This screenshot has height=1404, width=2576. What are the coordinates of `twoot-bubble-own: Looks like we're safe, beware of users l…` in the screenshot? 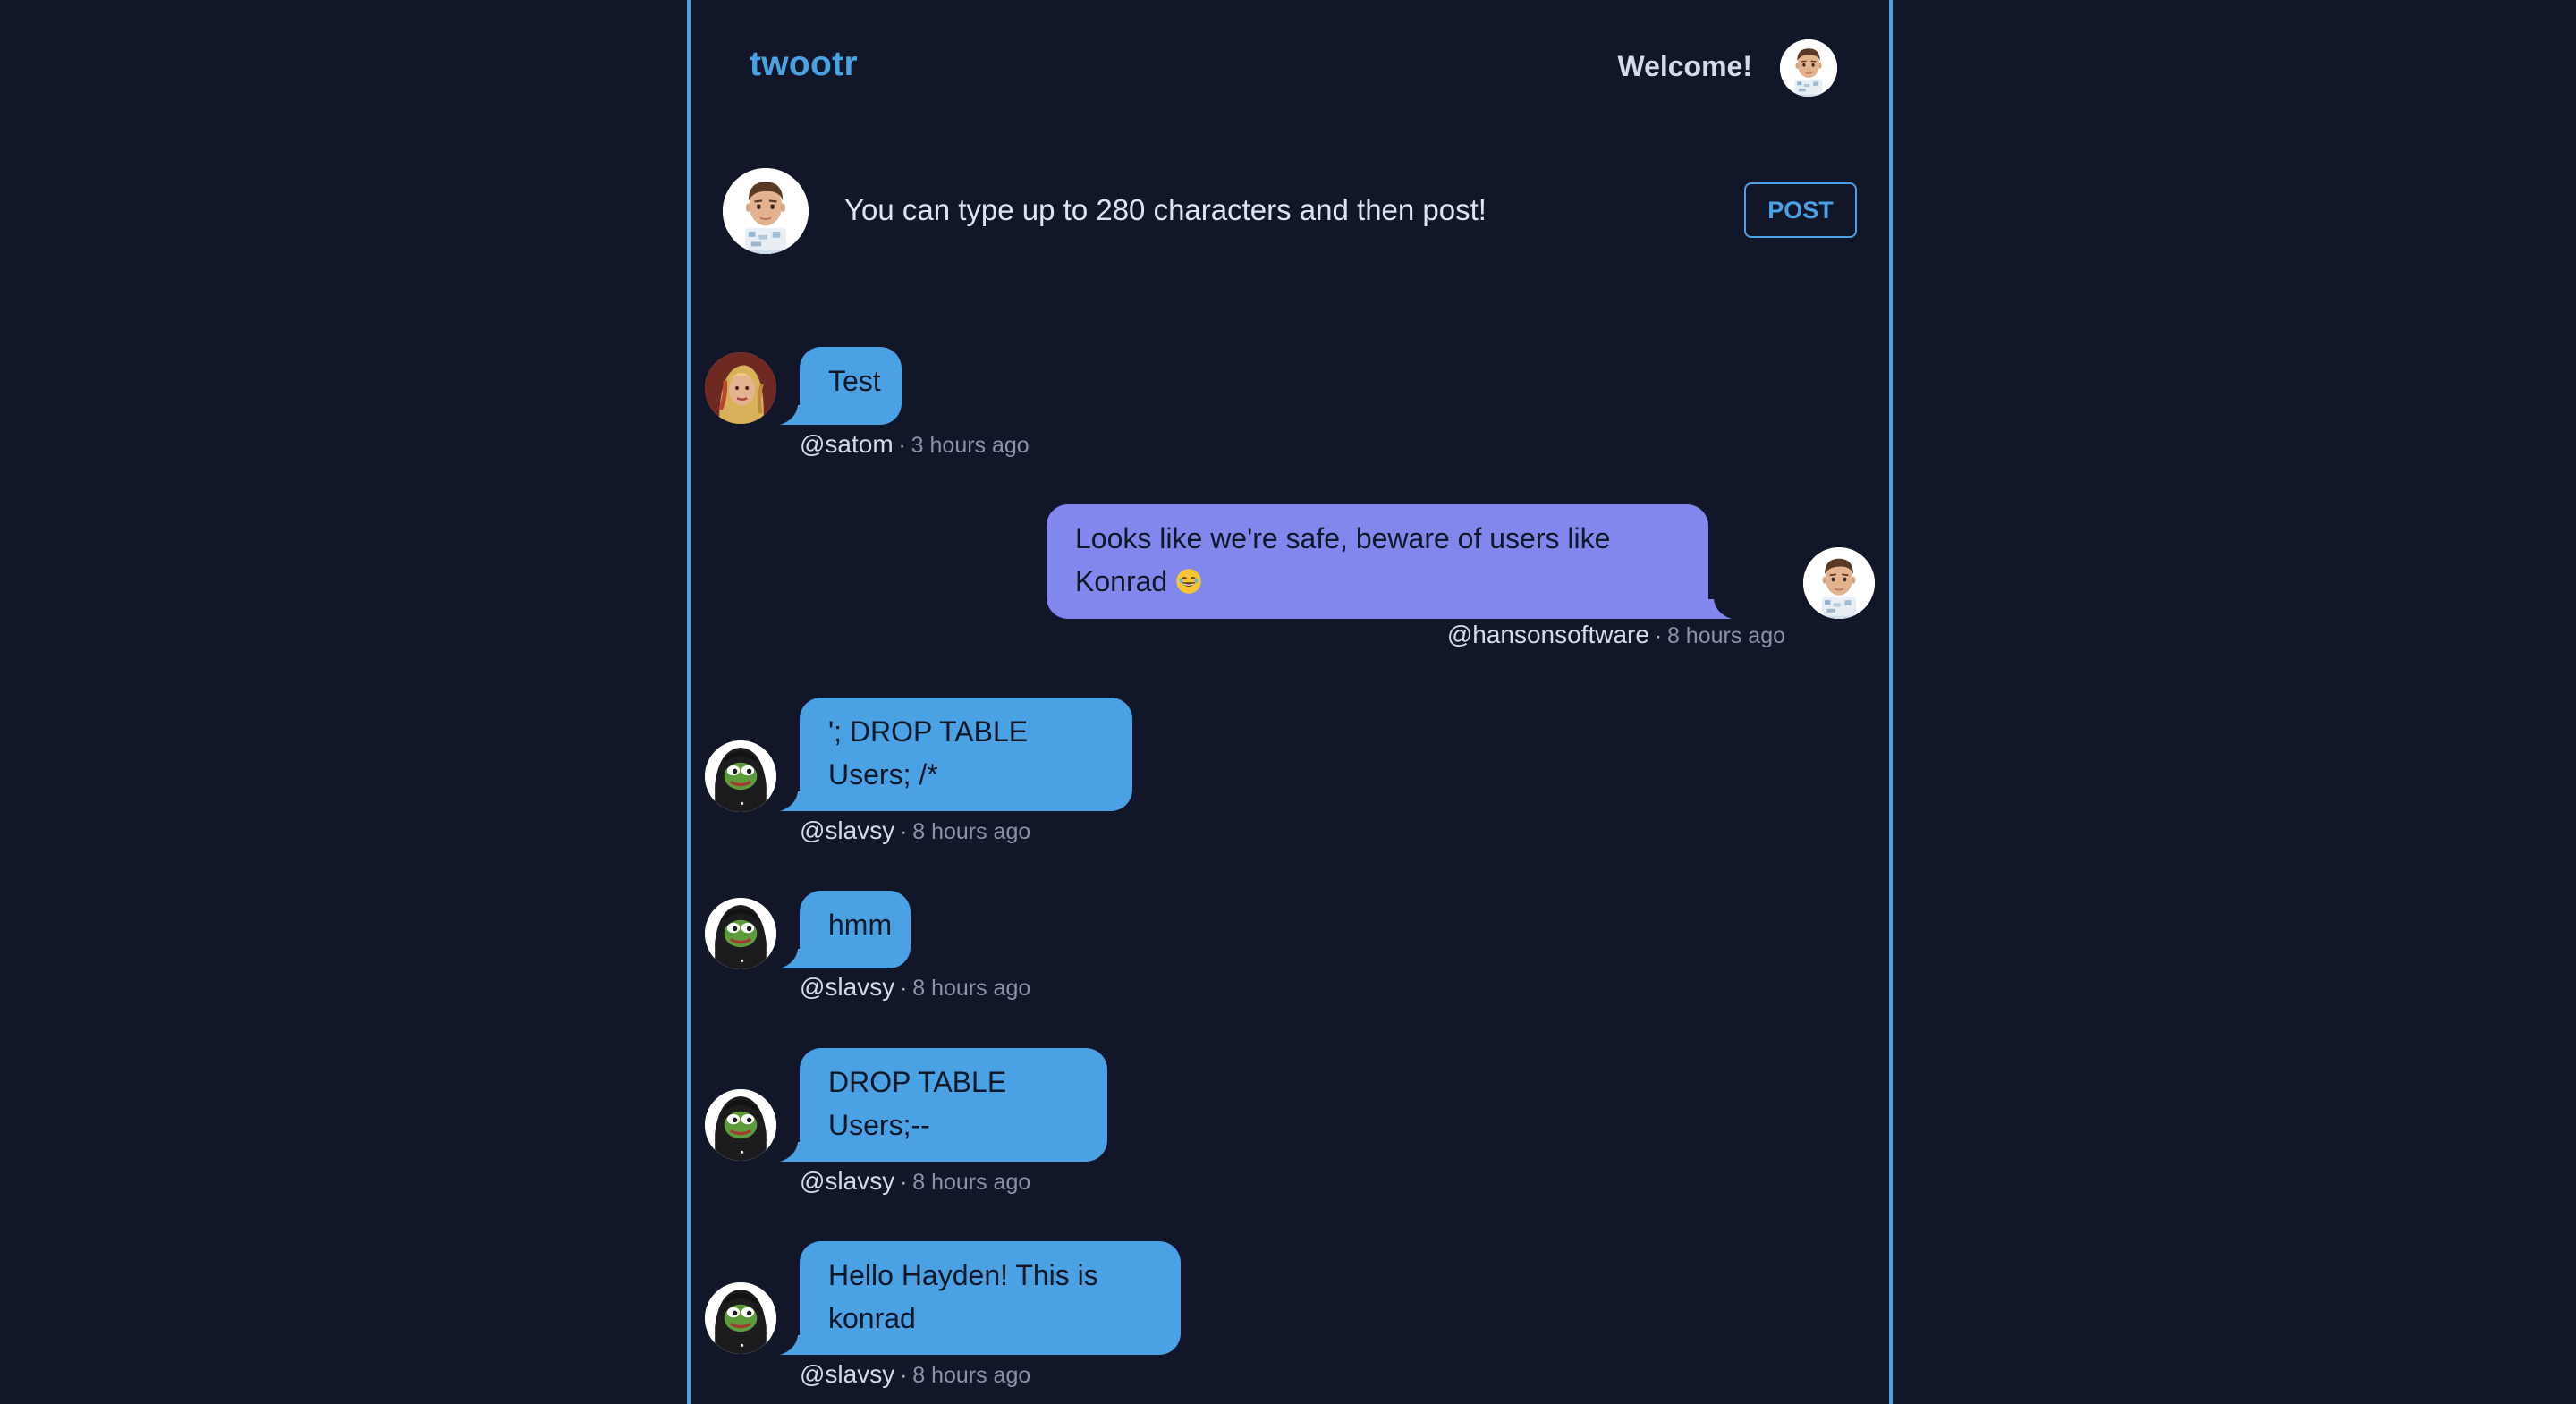 It's located at (1377, 561).